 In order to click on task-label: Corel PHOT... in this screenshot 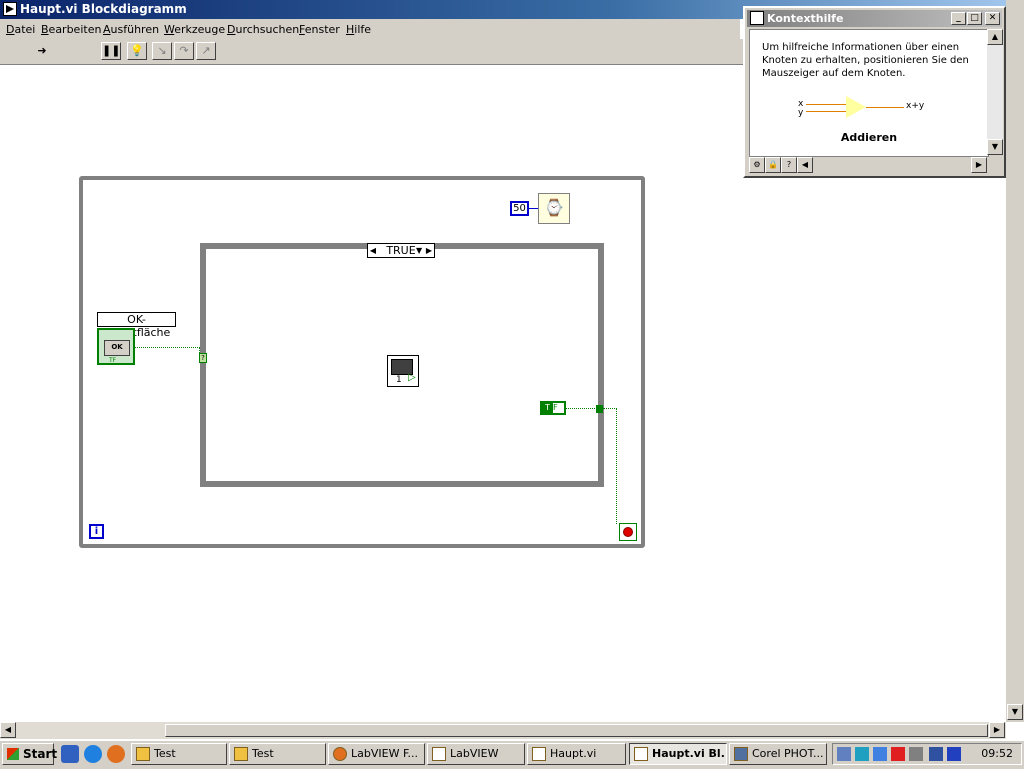, I will do `click(788, 753)`.